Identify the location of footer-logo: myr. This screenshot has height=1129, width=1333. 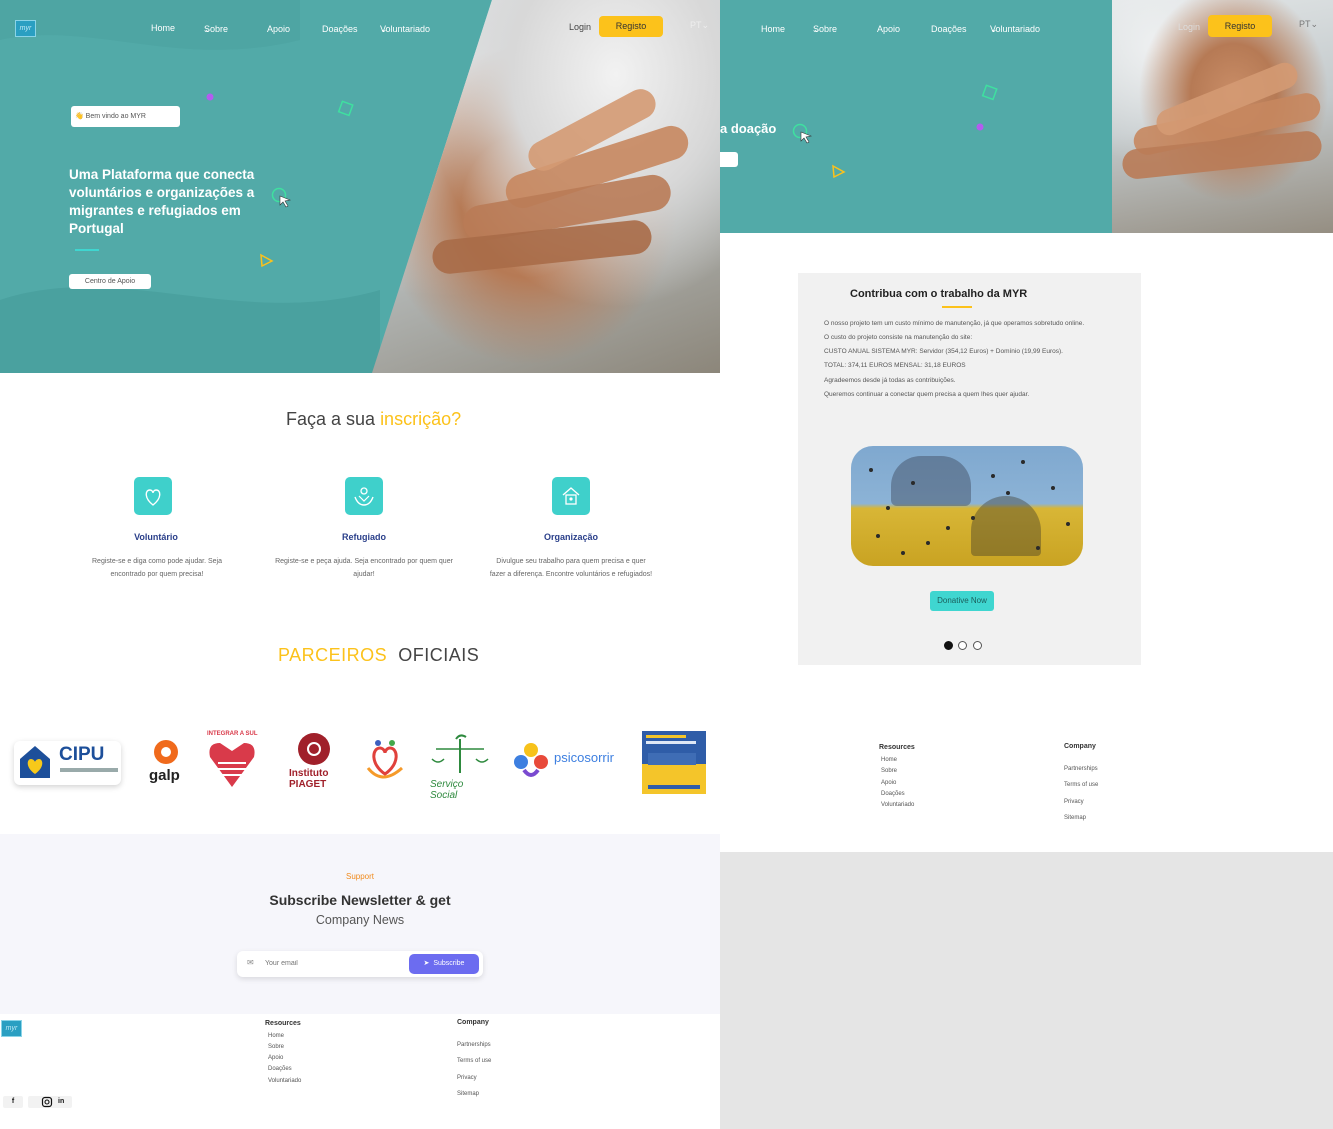
(11, 1028).